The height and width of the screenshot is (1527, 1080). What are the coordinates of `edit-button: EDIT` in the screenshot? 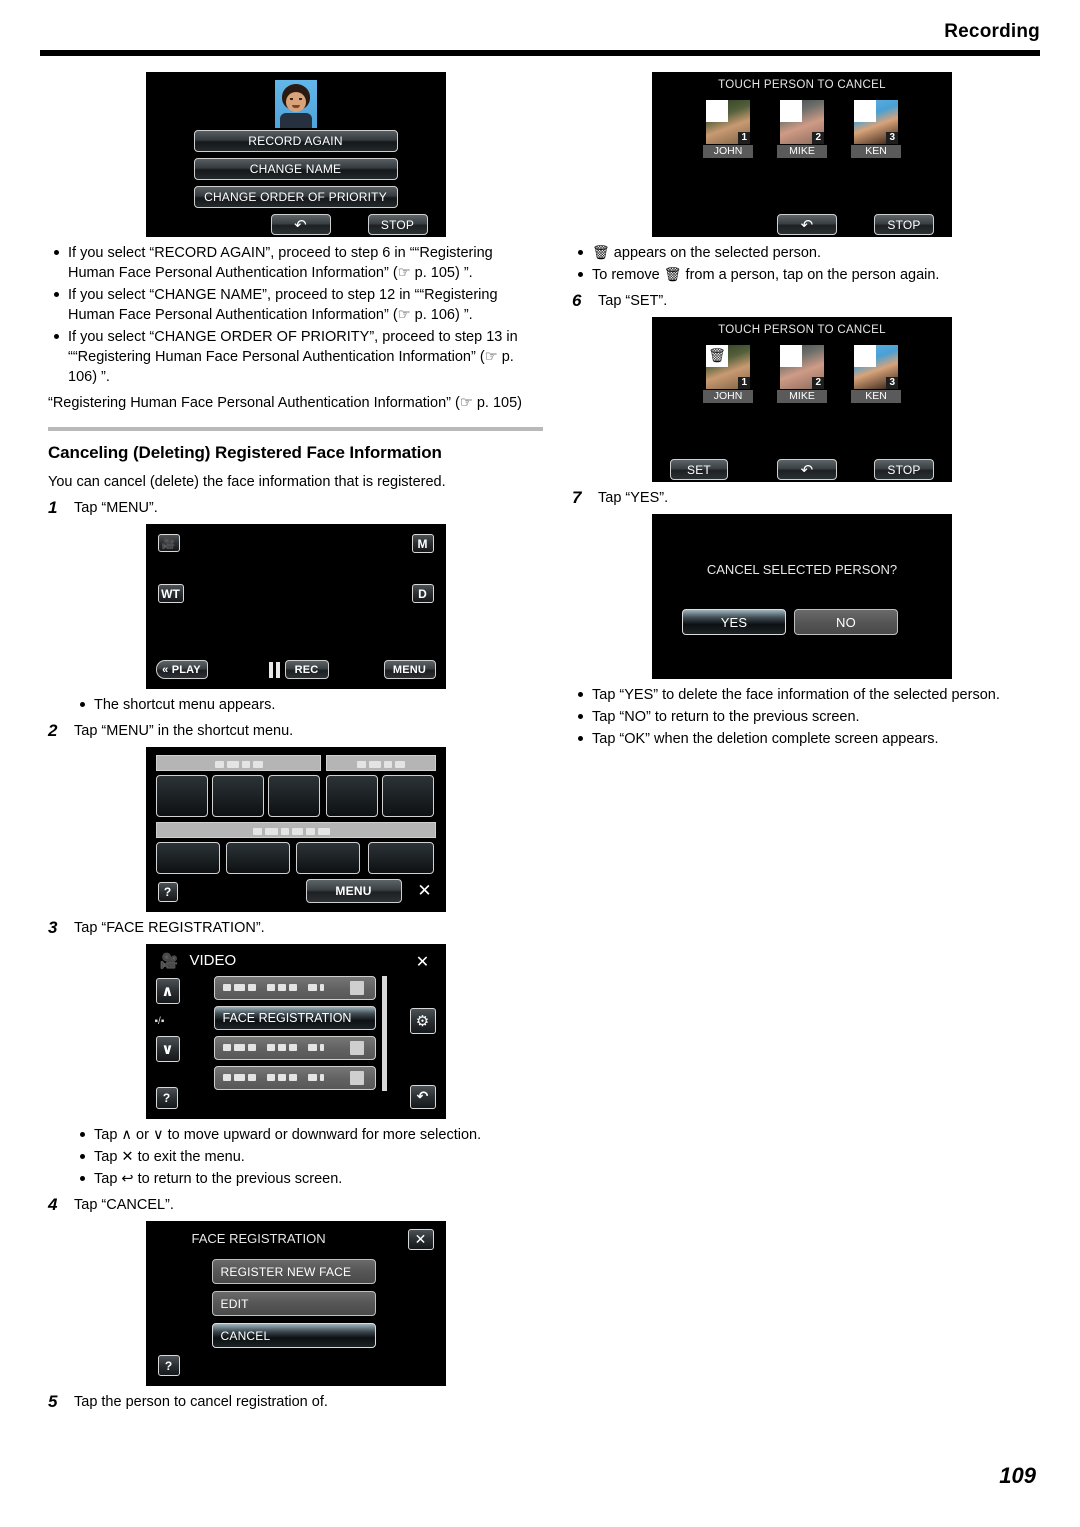 It's located at (293, 1303).